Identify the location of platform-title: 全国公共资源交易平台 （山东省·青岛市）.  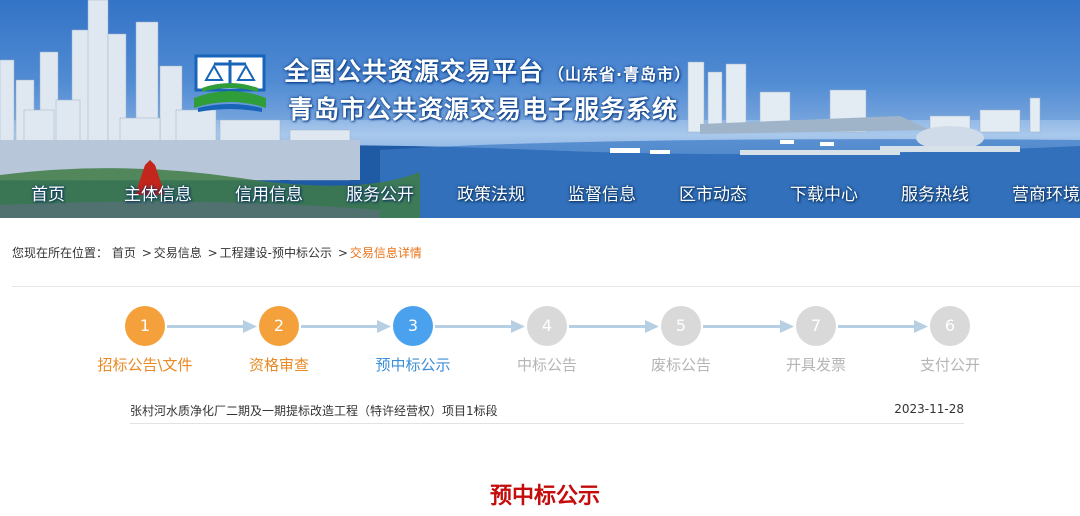
(487, 70).